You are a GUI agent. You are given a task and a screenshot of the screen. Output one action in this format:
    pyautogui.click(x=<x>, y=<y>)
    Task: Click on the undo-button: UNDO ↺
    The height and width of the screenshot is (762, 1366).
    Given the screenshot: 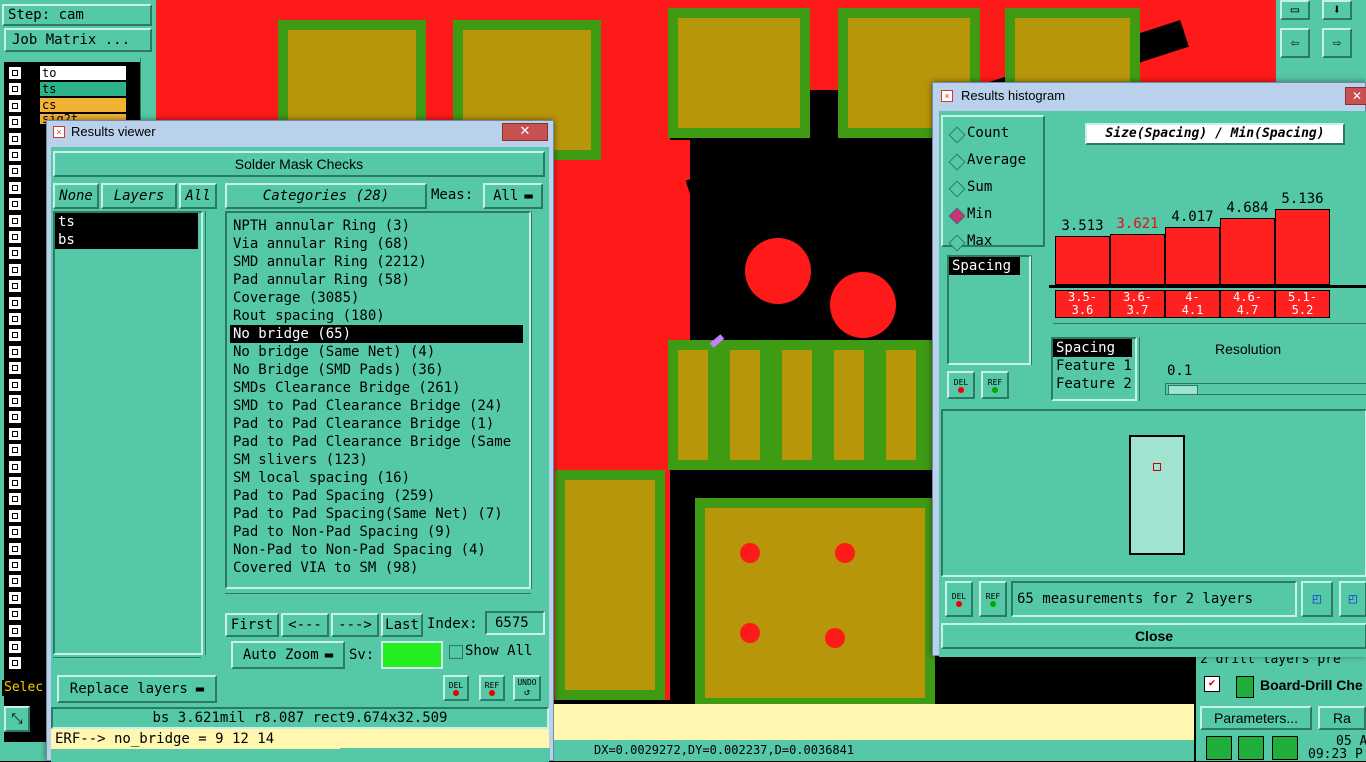 What is the action you would take?
    pyautogui.click(x=527, y=688)
    